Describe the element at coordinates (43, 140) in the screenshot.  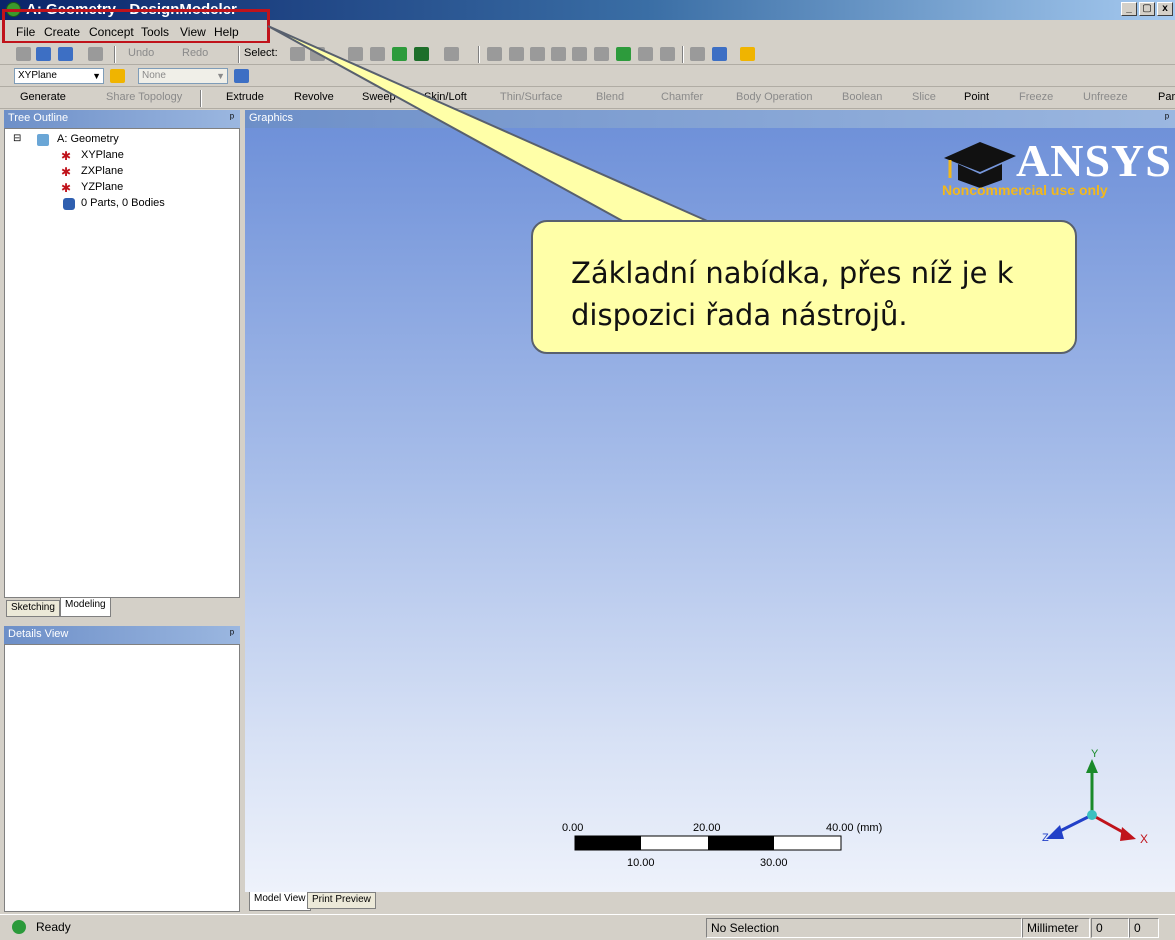
I see `geometry-icon` at that location.